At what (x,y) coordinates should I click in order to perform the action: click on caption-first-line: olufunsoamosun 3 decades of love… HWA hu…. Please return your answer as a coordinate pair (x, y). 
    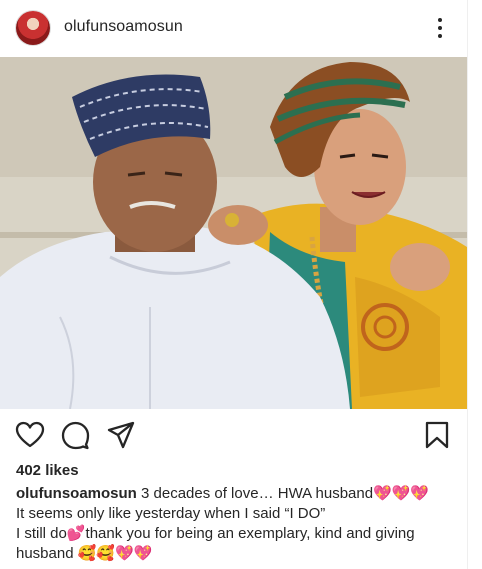
    Looking at the image, I should click on (236, 494).